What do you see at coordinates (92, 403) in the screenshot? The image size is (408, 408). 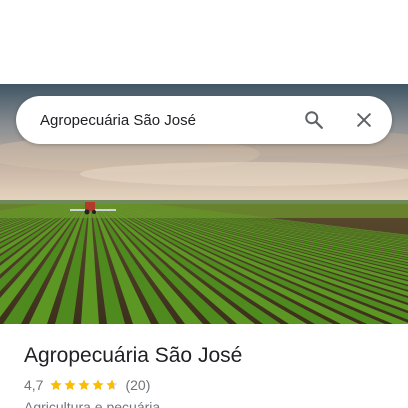 I see `place-category: Agricultura e pecuária` at bounding box center [92, 403].